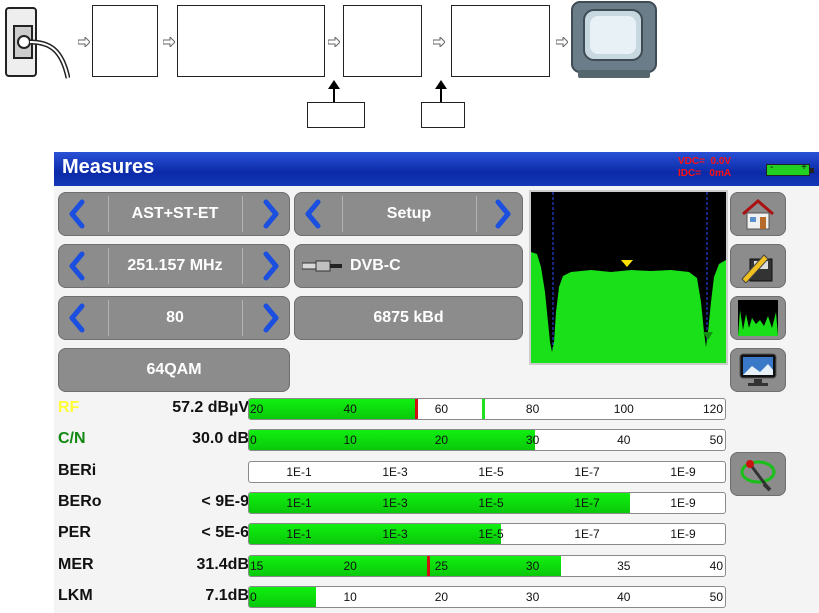 The height and width of the screenshot is (613, 819). I want to click on symbol-rate-button: 6875 kBd, so click(408, 318).